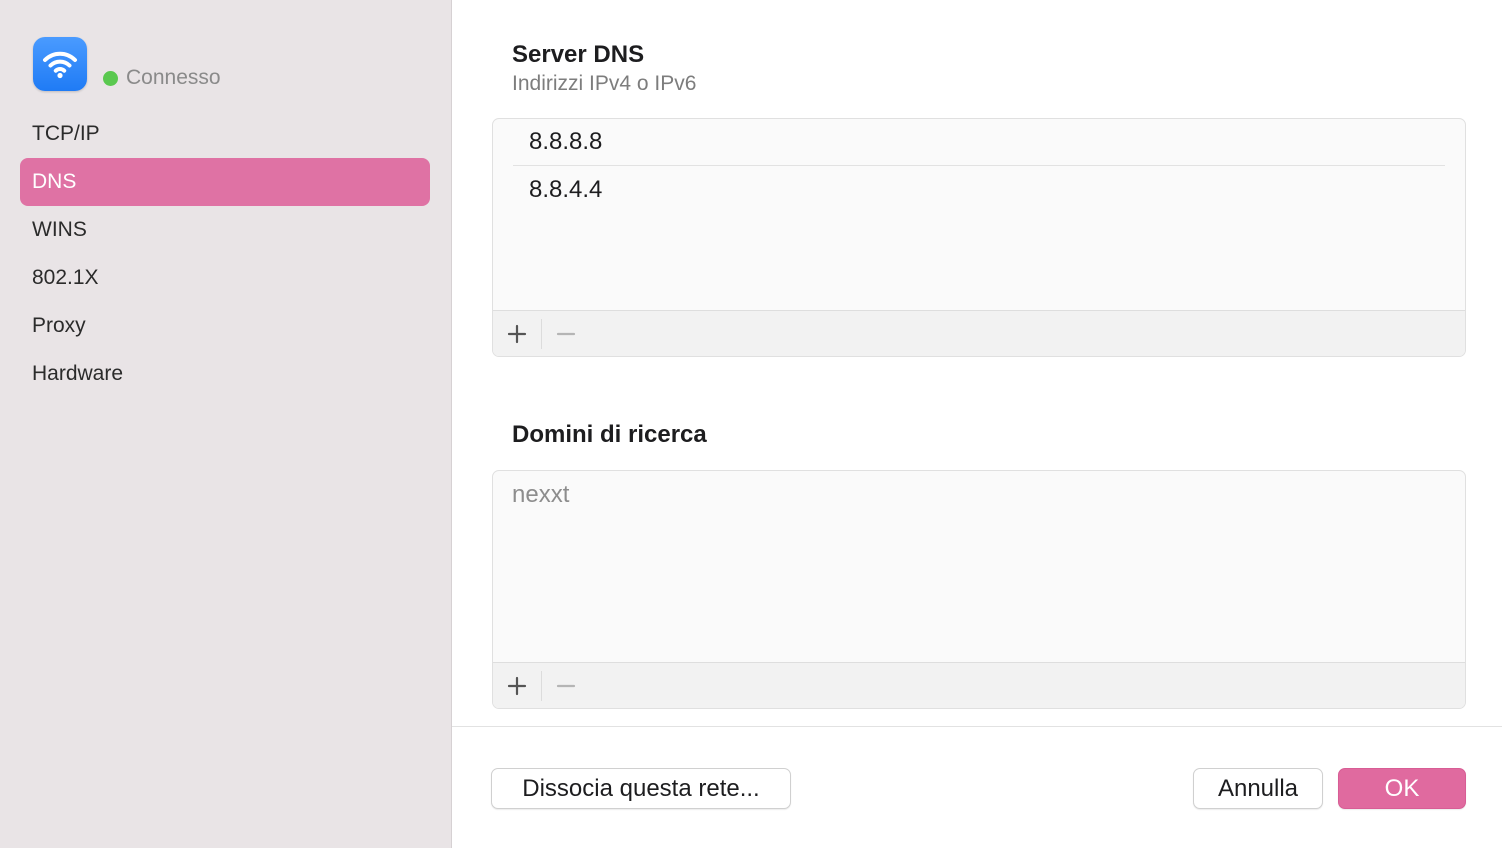  I want to click on ok-button: OK, so click(1402, 788).